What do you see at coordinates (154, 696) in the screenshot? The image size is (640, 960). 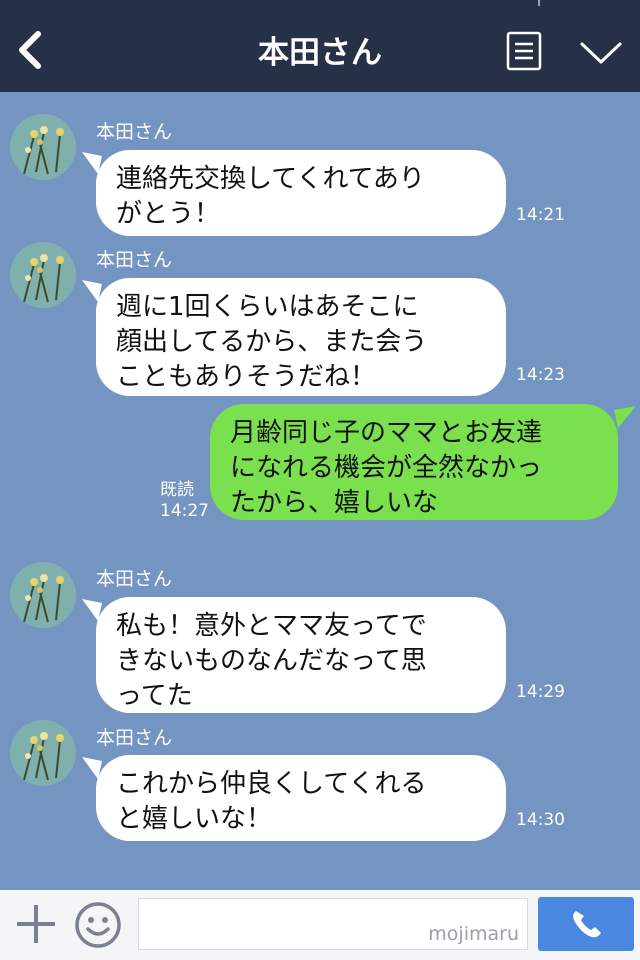 I see `message-line: ってた` at bounding box center [154, 696].